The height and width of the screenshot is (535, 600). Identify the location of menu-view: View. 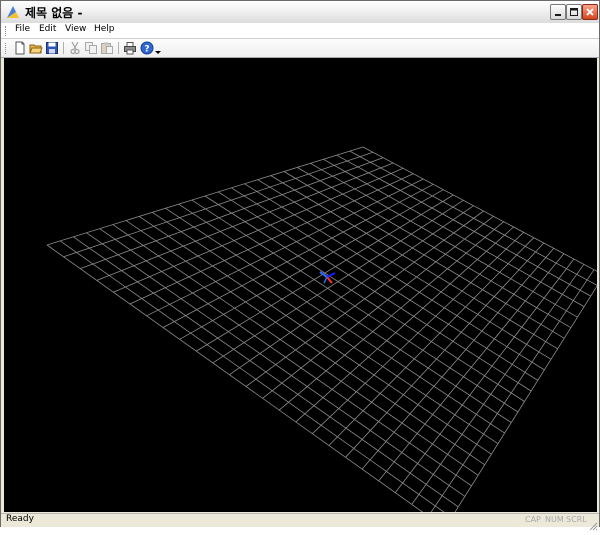
(75, 29).